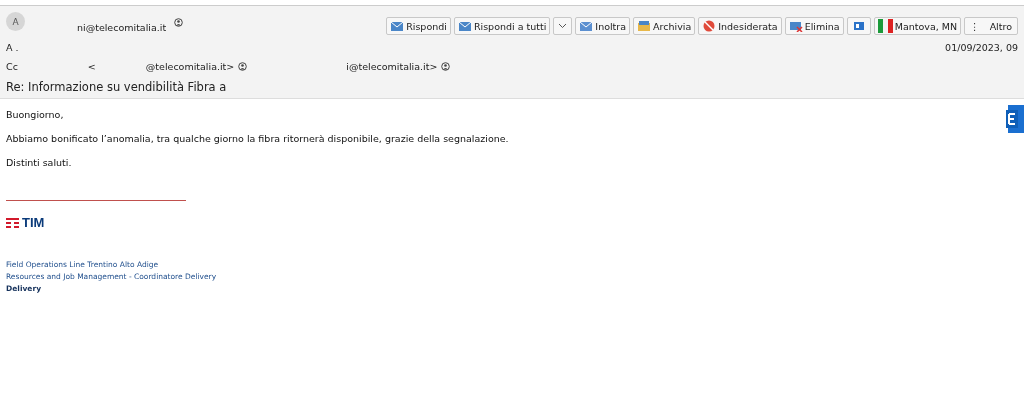 Image resolution: width=1024 pixels, height=409 pixels. I want to click on to-label: A, so click(9, 47).